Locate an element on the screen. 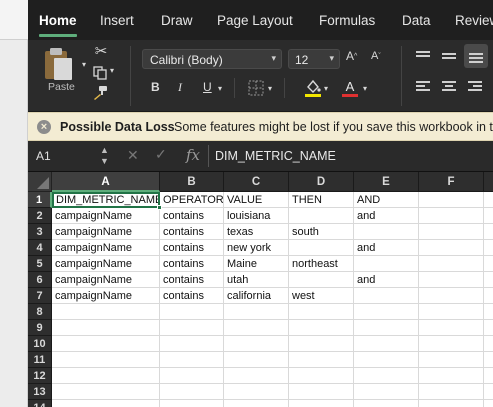 This screenshot has width=493, height=407. cell-g4 is located at coordinates (488, 248).